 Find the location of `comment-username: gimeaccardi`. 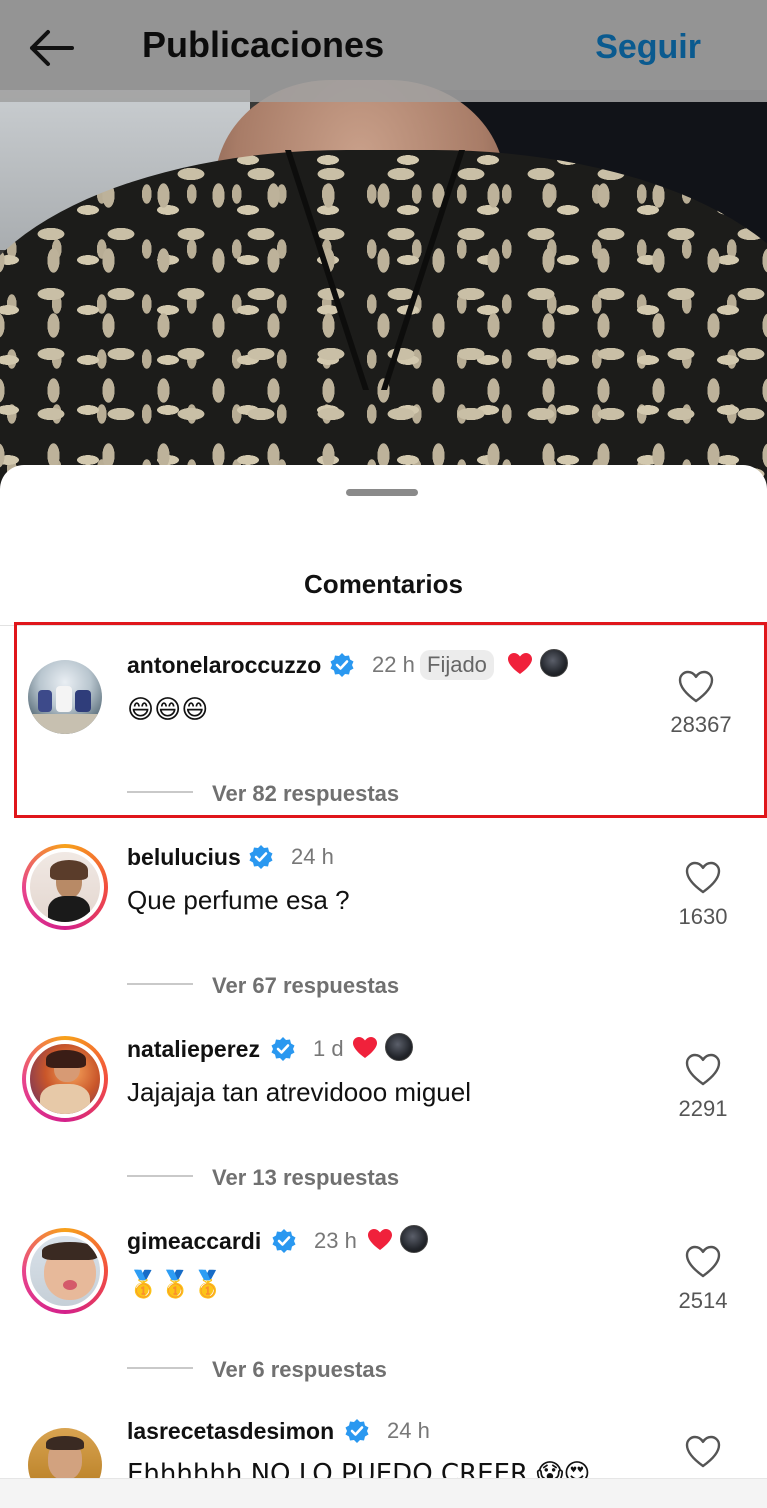

comment-username: gimeaccardi is located at coordinates (194, 1241).